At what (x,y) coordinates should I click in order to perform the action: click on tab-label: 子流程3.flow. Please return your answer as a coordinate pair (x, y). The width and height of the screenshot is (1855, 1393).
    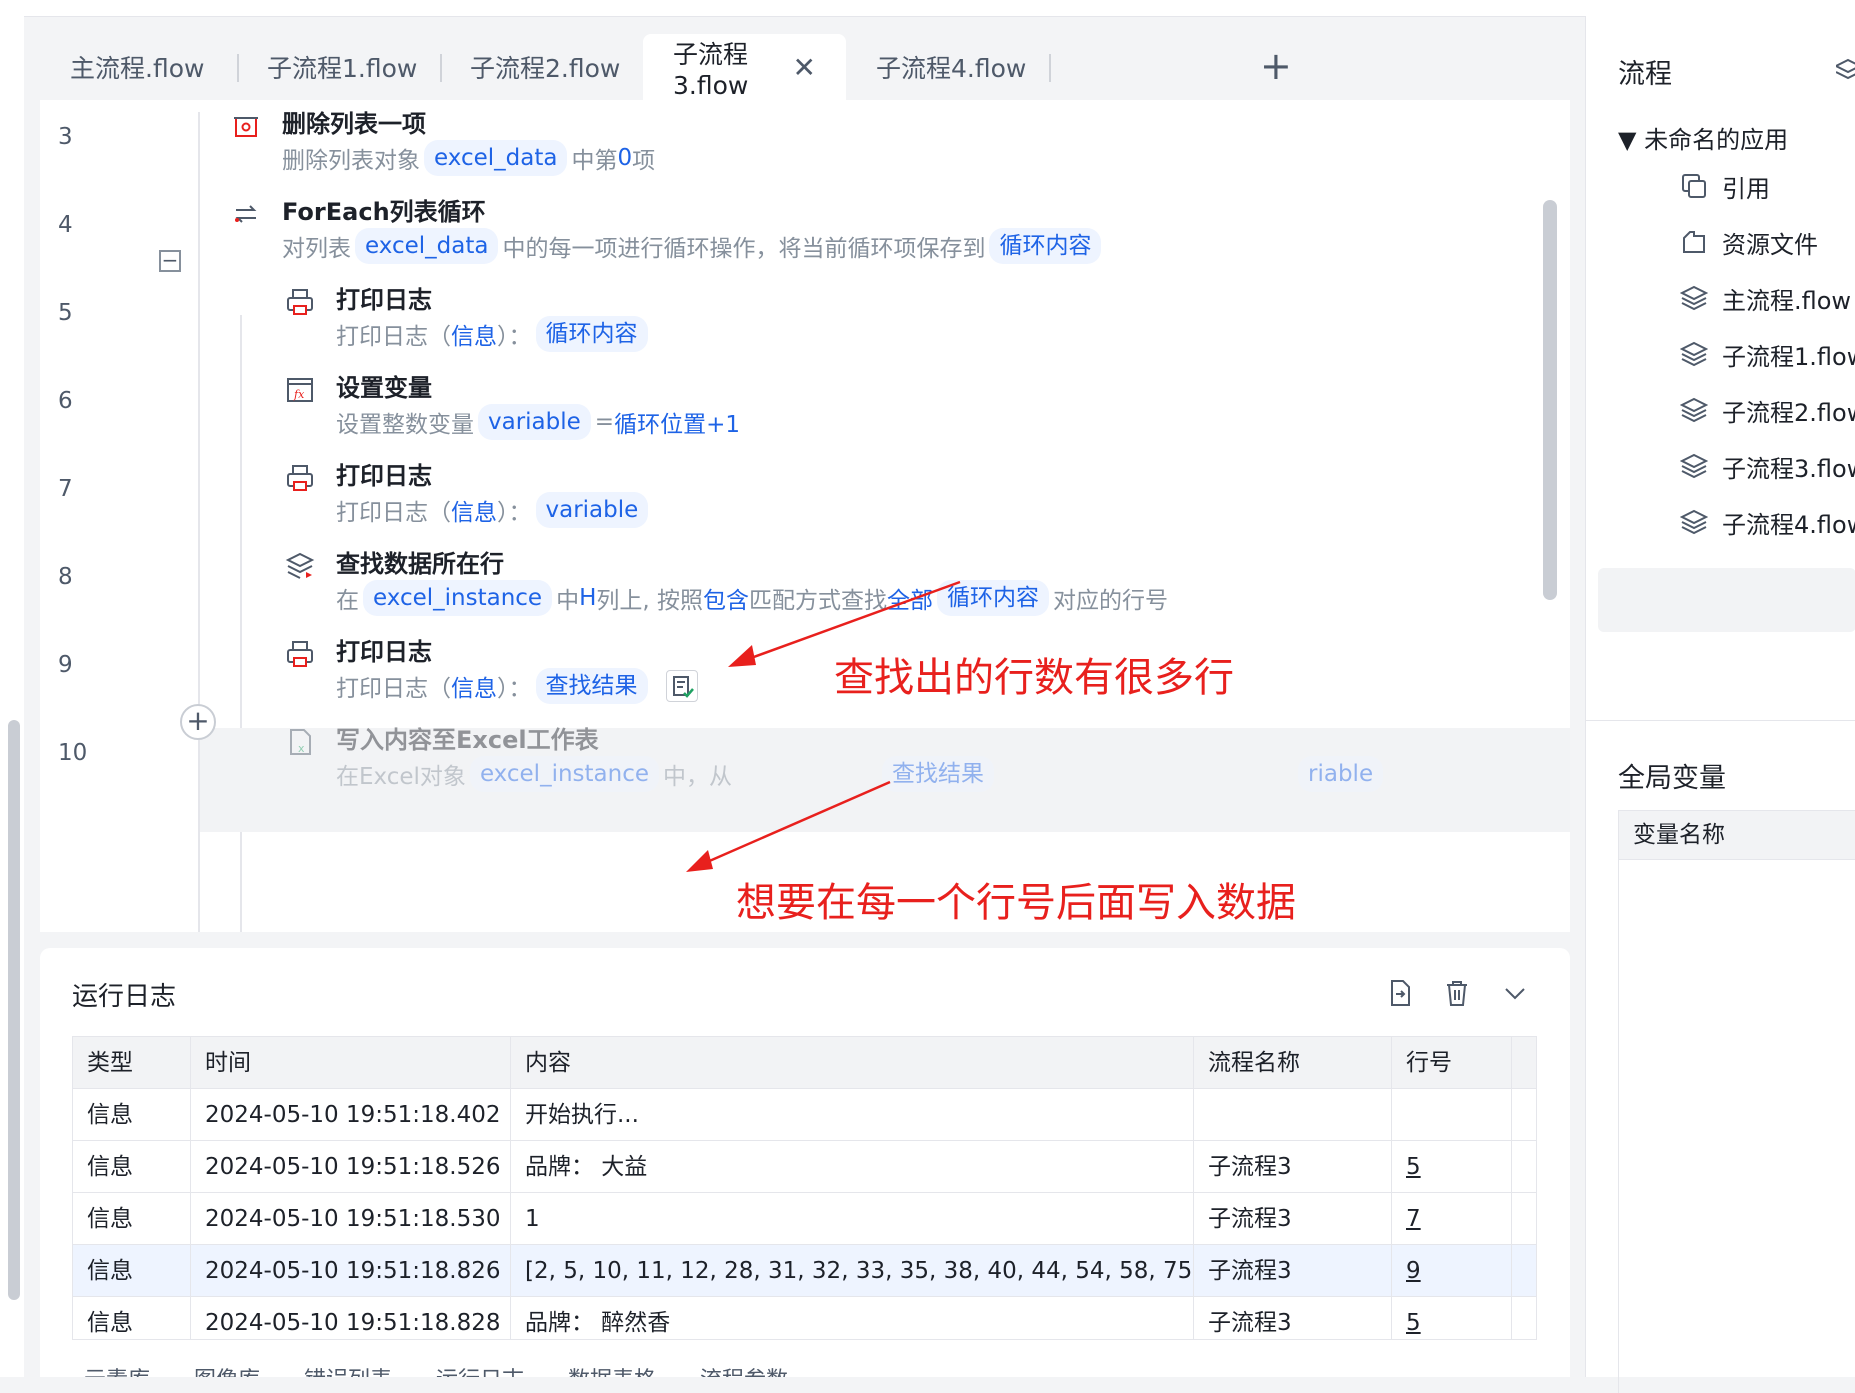
    Looking at the image, I should click on (711, 69).